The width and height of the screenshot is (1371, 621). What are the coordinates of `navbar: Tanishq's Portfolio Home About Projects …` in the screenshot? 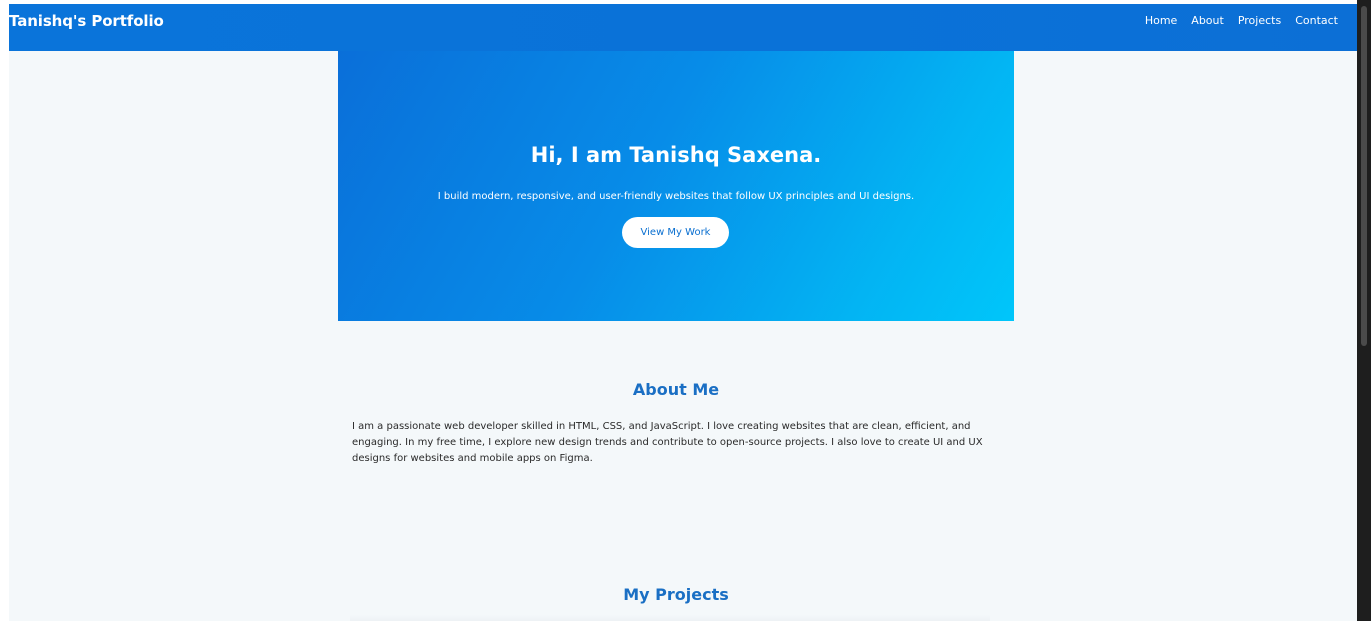 It's located at (678, 27).